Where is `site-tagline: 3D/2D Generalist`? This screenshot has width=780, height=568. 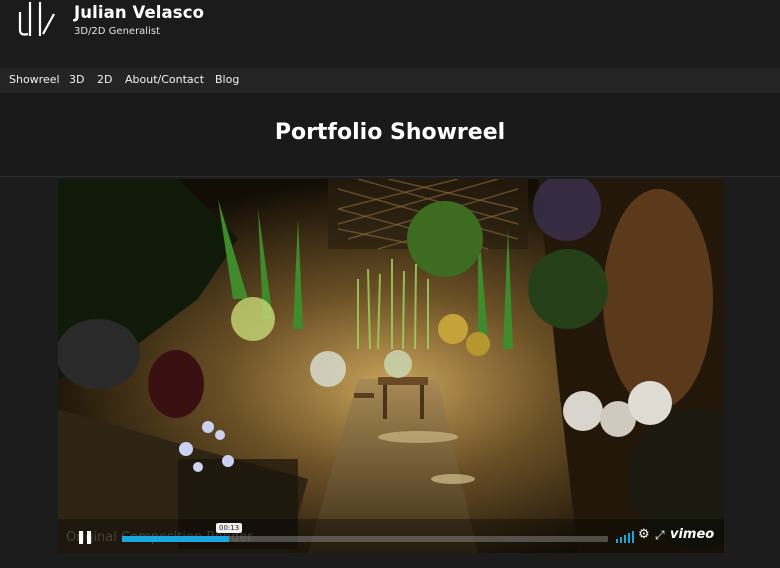 site-tagline: 3D/2D Generalist is located at coordinates (117, 31).